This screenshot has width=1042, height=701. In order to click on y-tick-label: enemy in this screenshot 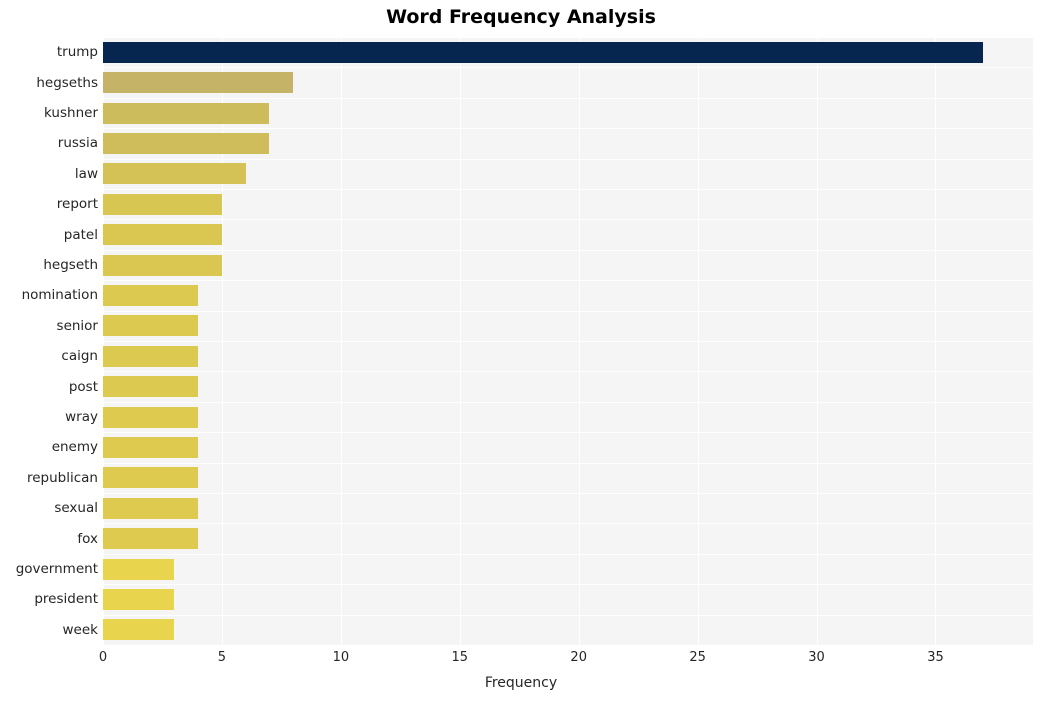, I will do `click(74, 447)`.